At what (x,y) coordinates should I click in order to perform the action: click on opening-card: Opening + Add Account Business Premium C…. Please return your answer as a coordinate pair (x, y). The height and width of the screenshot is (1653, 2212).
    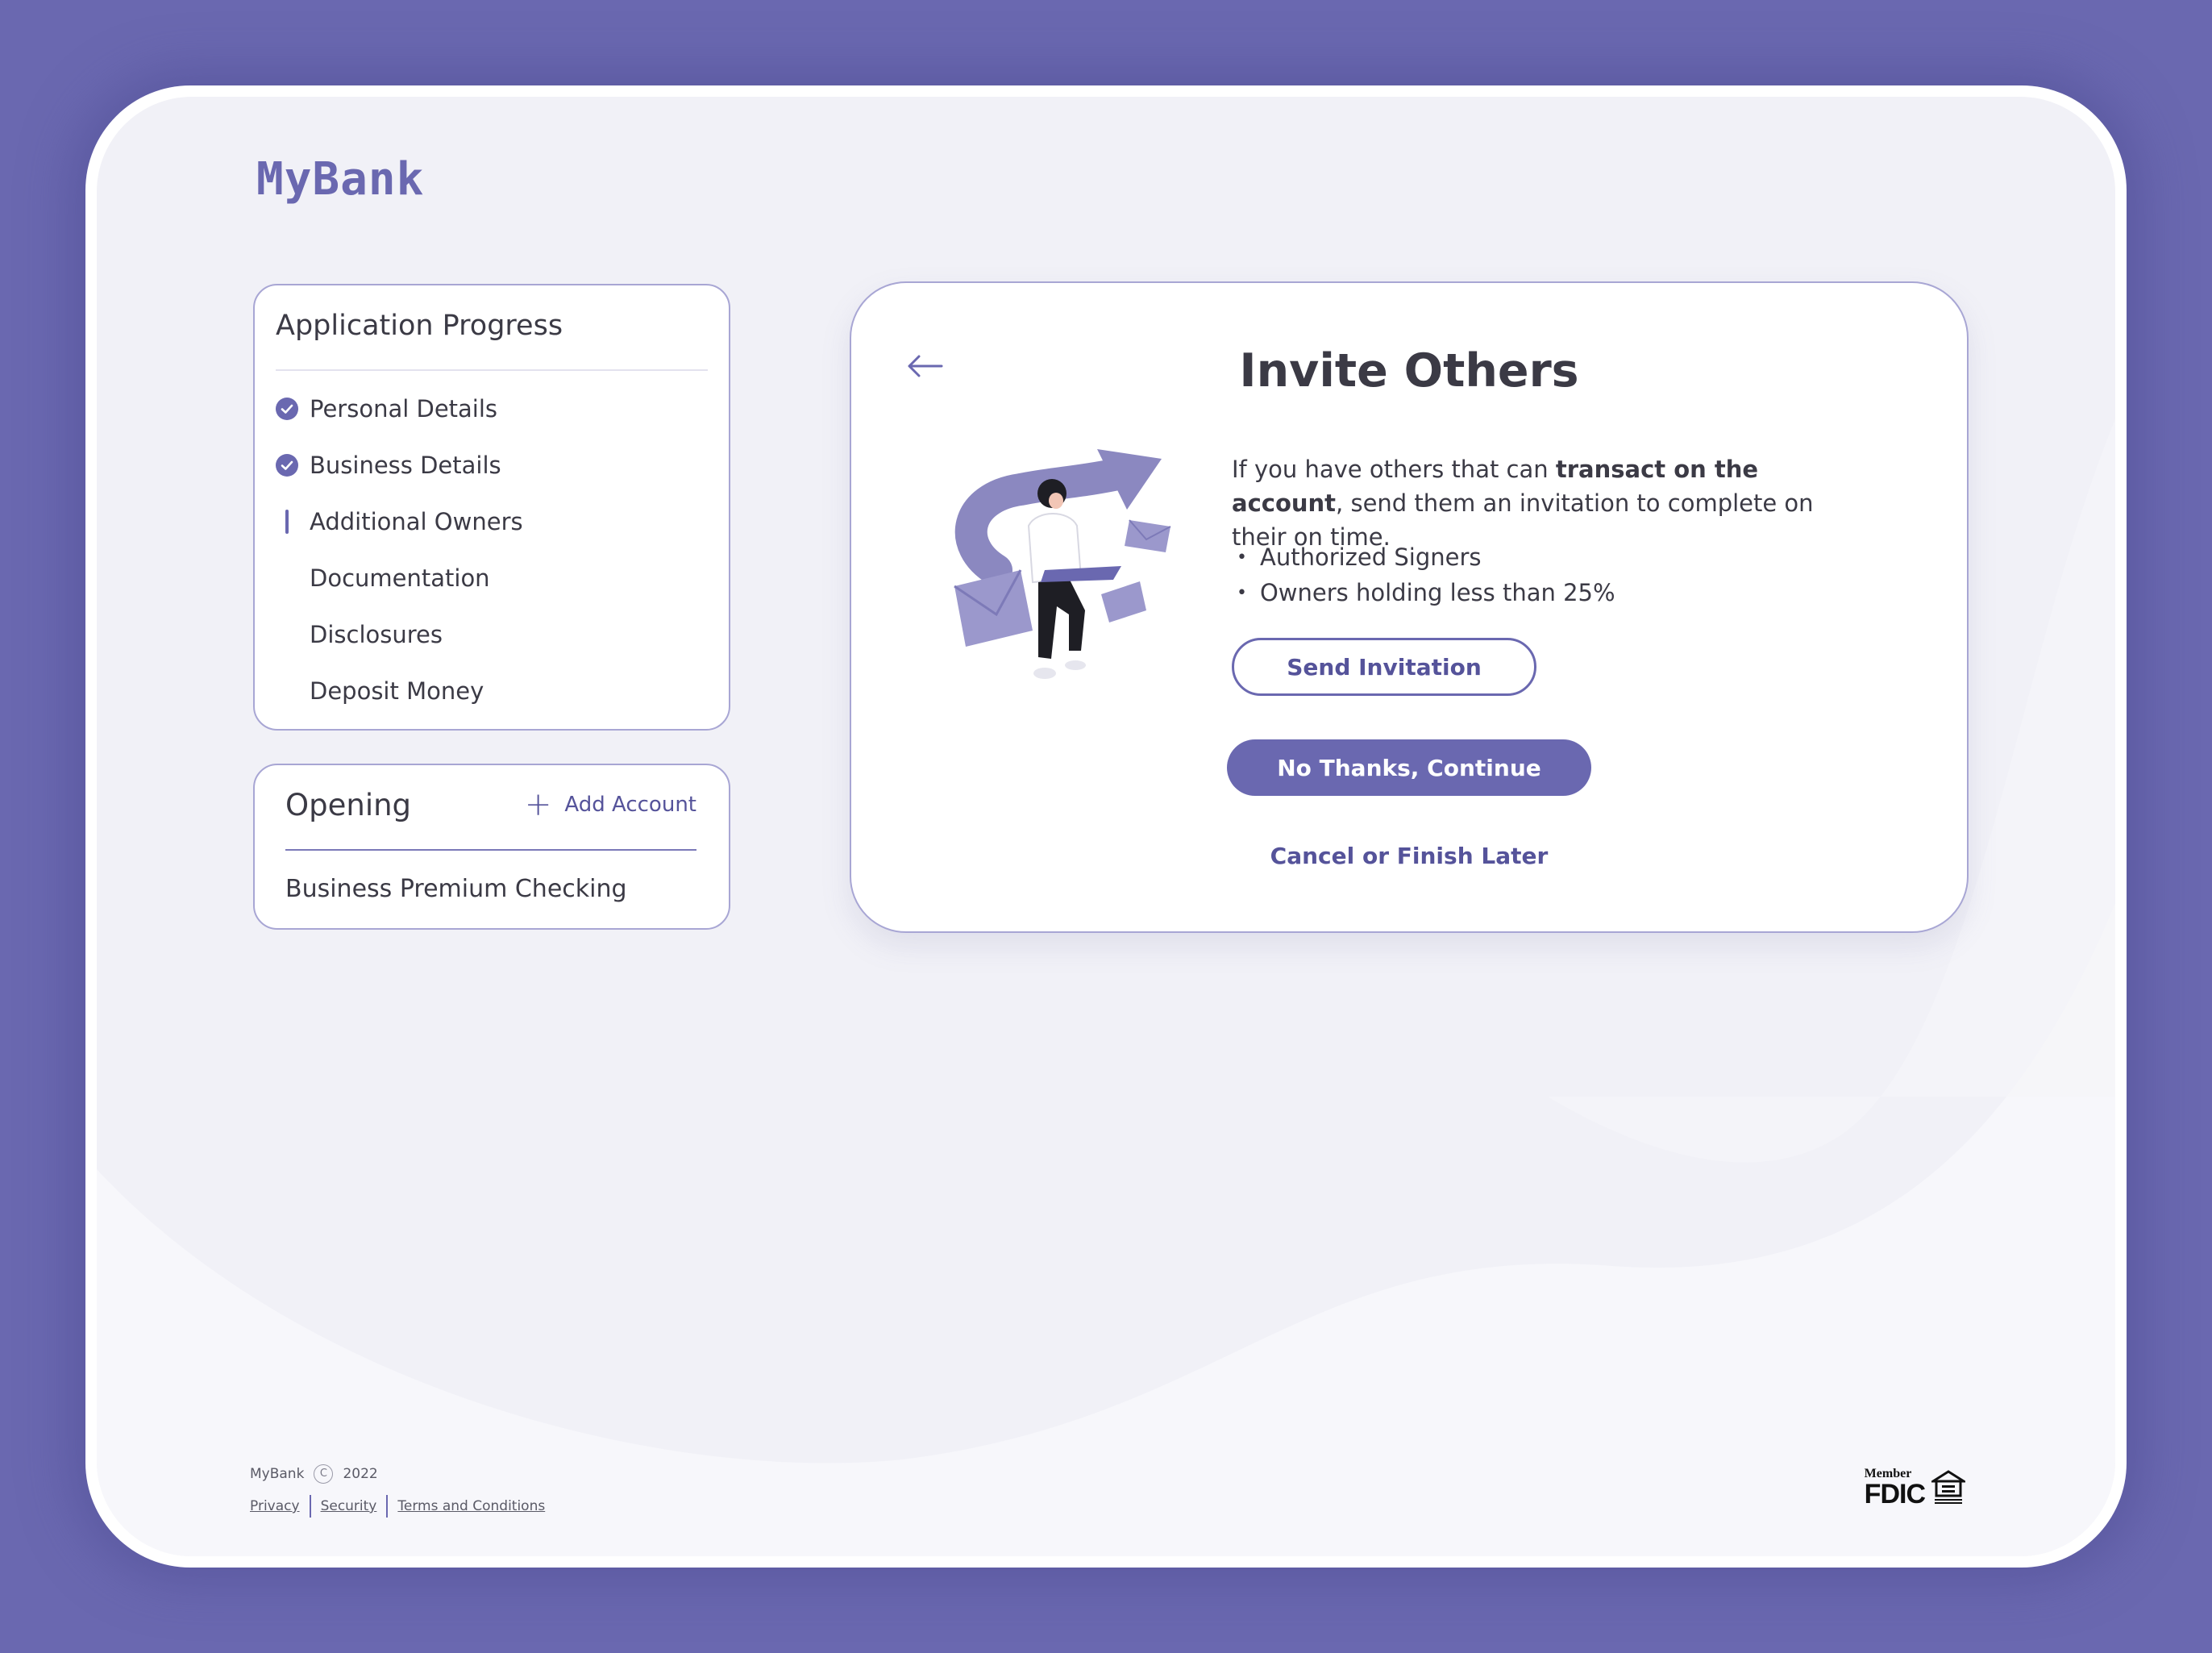
    Looking at the image, I should click on (491, 847).